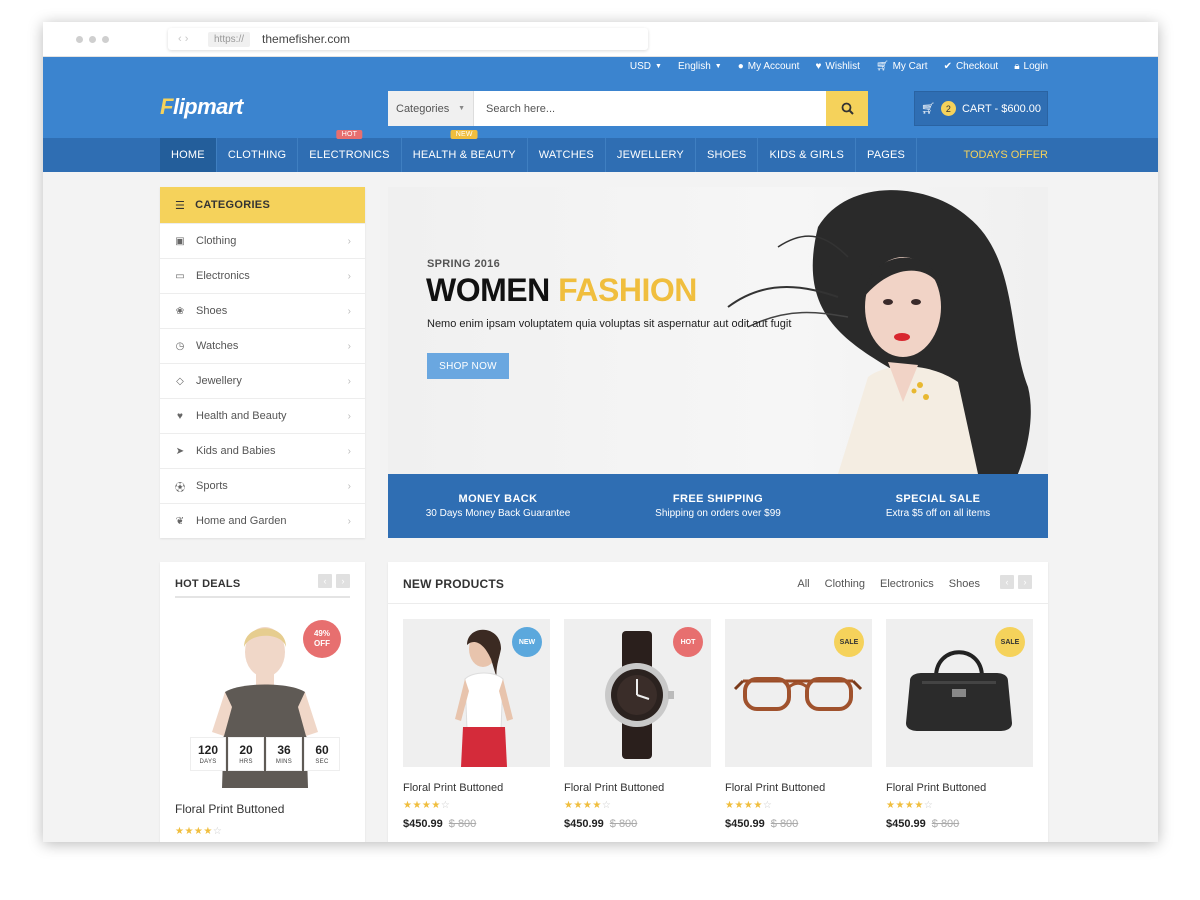  What do you see at coordinates (262, 240) in the screenshot?
I see `category-clothing: ▣ Clothing ›` at bounding box center [262, 240].